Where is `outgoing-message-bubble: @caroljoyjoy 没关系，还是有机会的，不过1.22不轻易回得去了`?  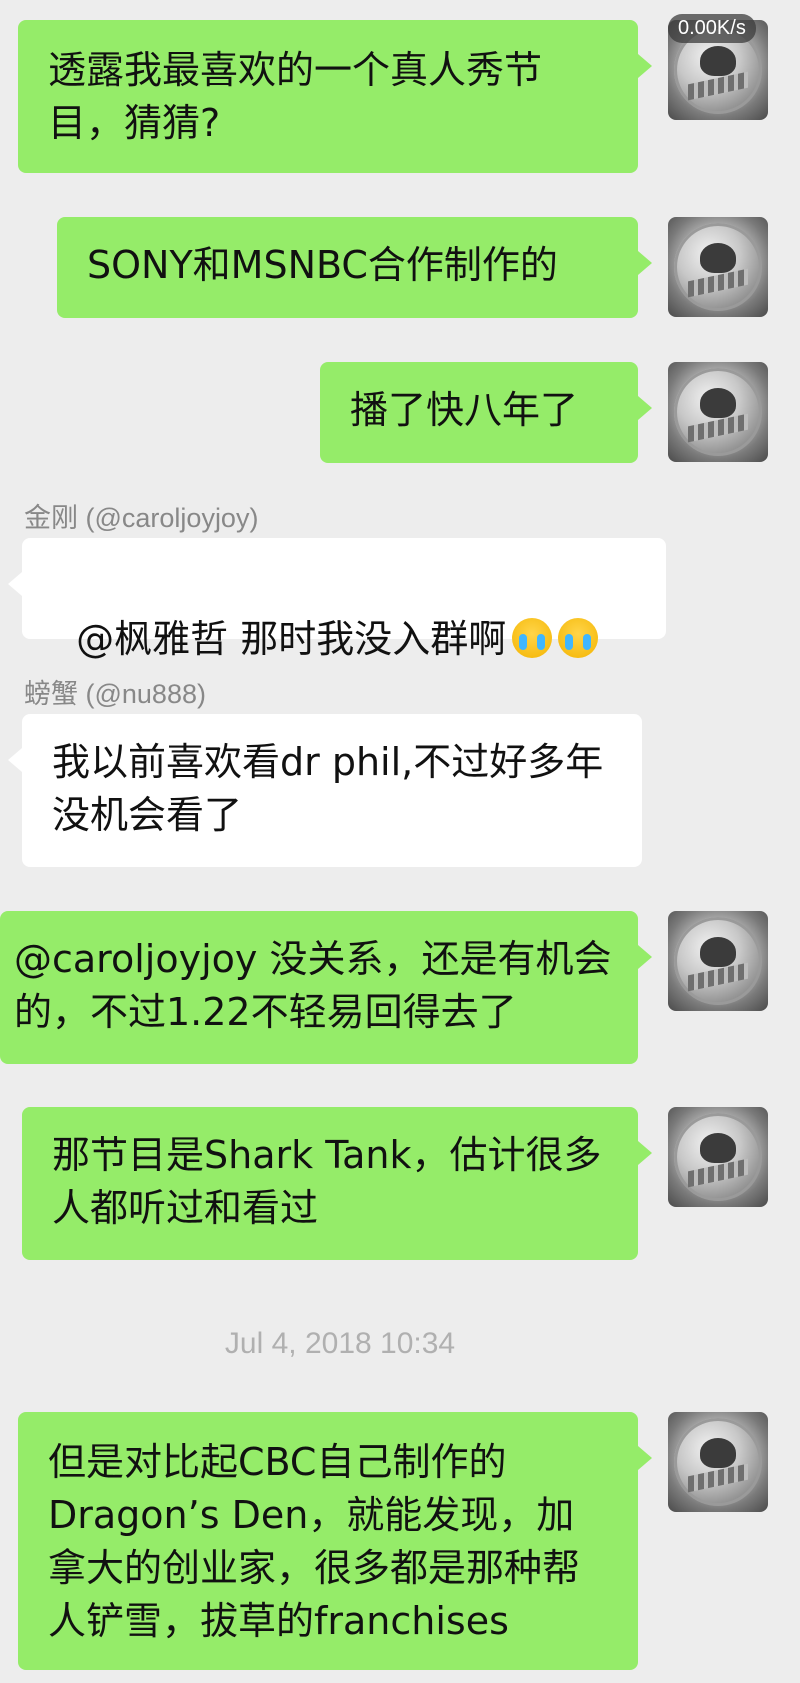
outgoing-message-bubble: @caroljoyjoy 没关系，还是有机会的，不过1.22不轻易回得去了 is located at coordinates (326, 987).